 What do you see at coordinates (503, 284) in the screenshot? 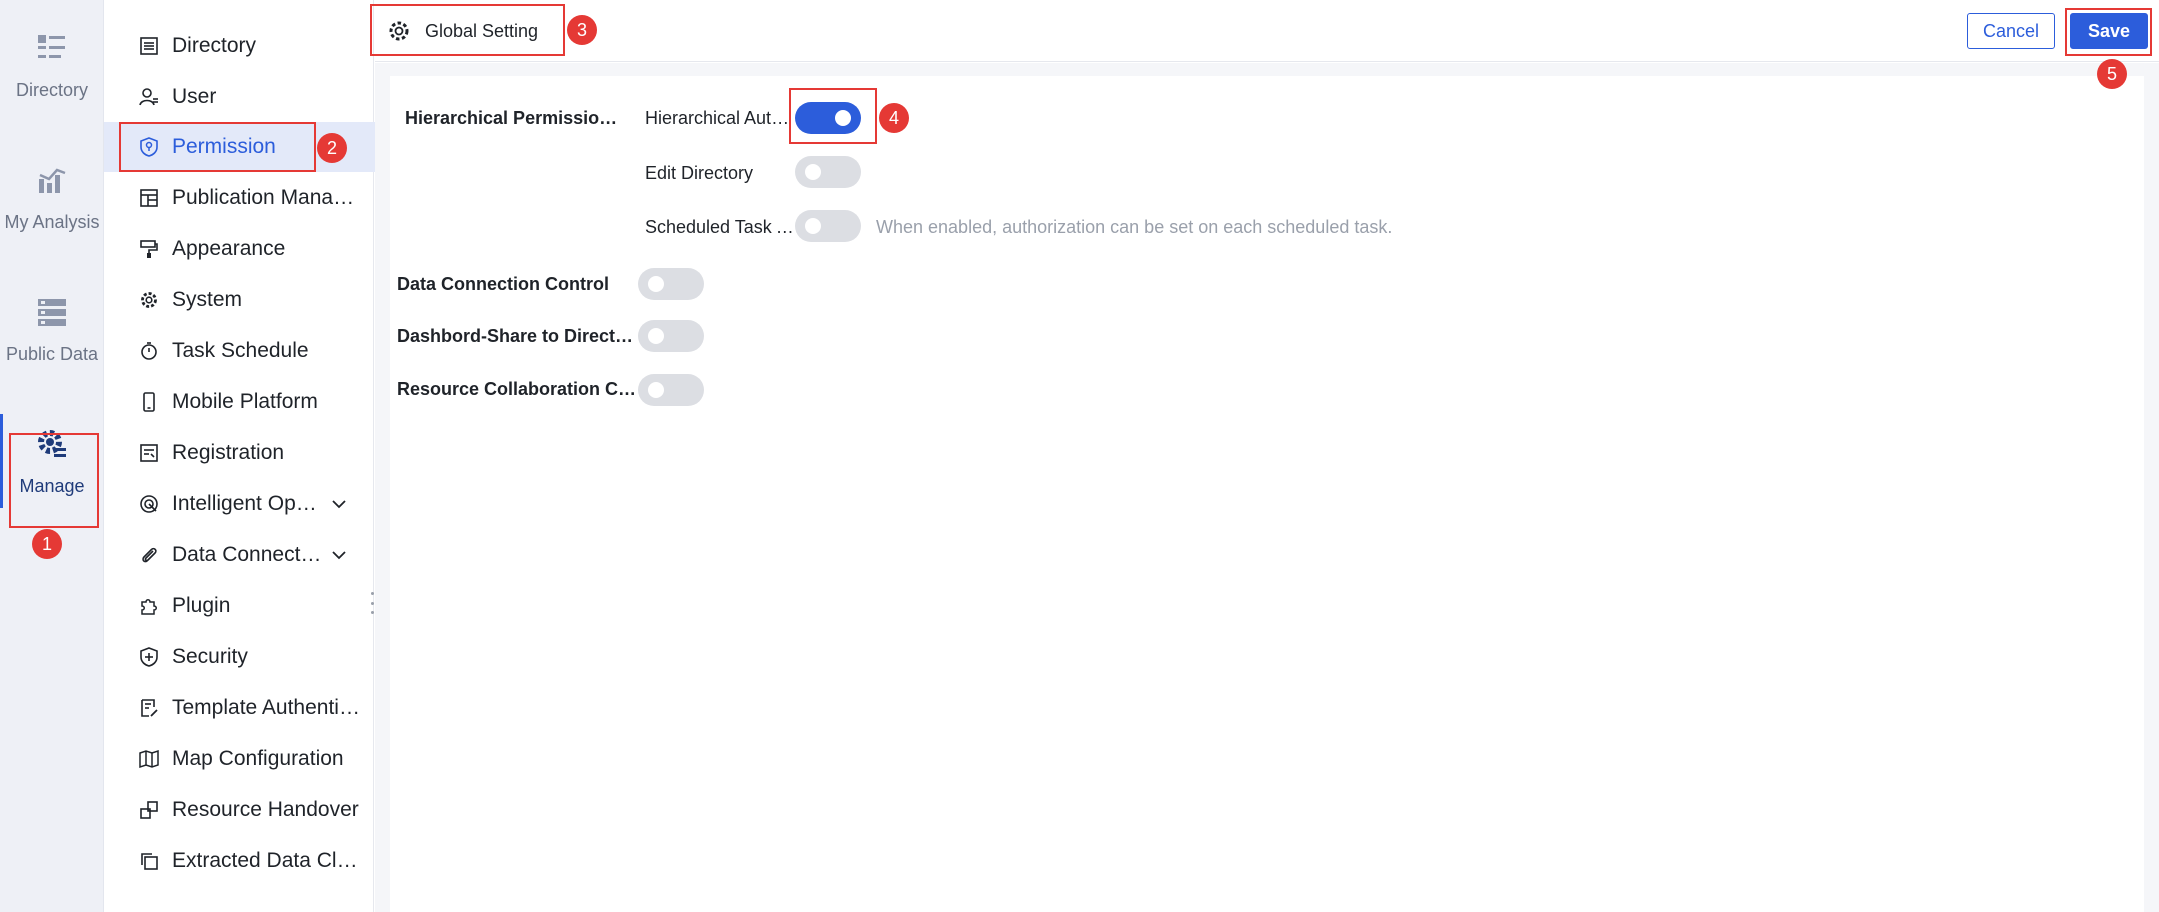
I see `data-connection-control-label: Data Connection Control` at bounding box center [503, 284].